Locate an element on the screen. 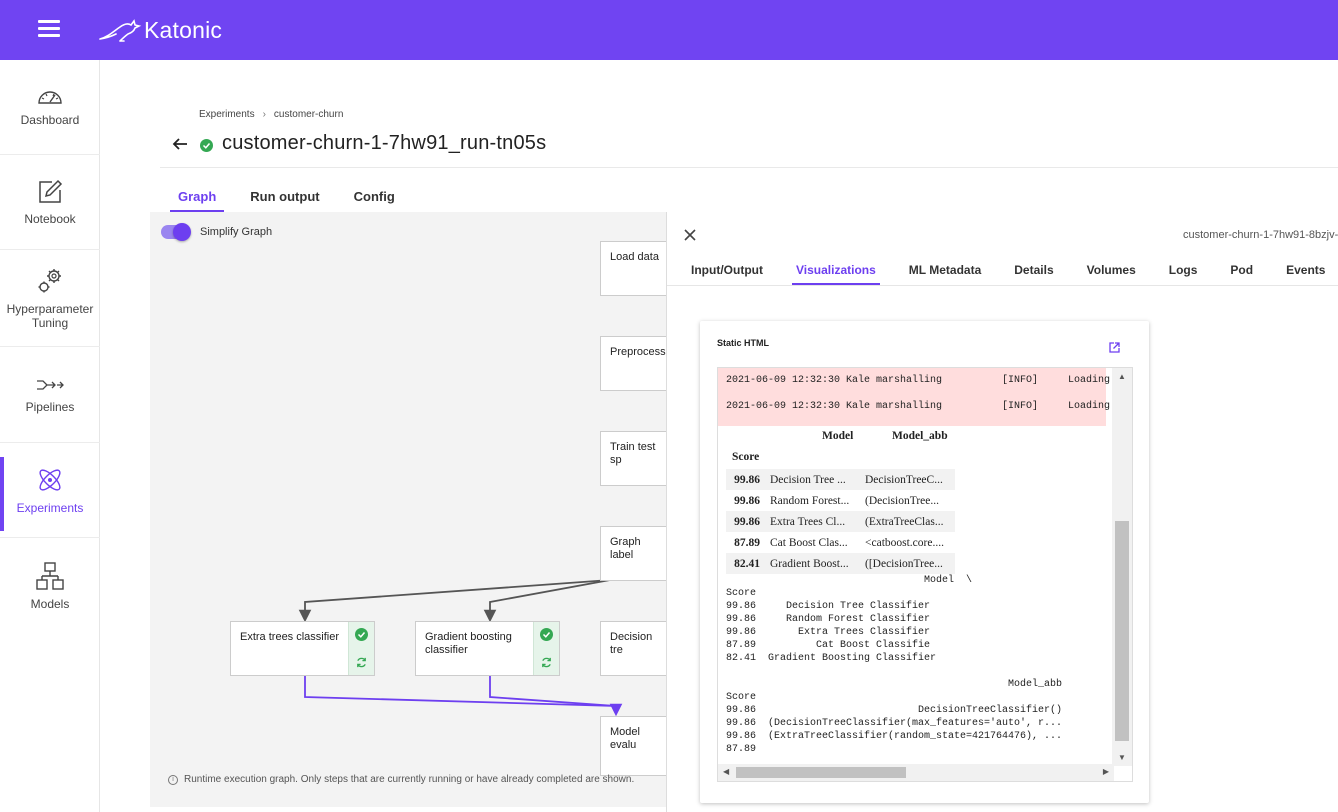  graph-edges is located at coordinates (460, 648).